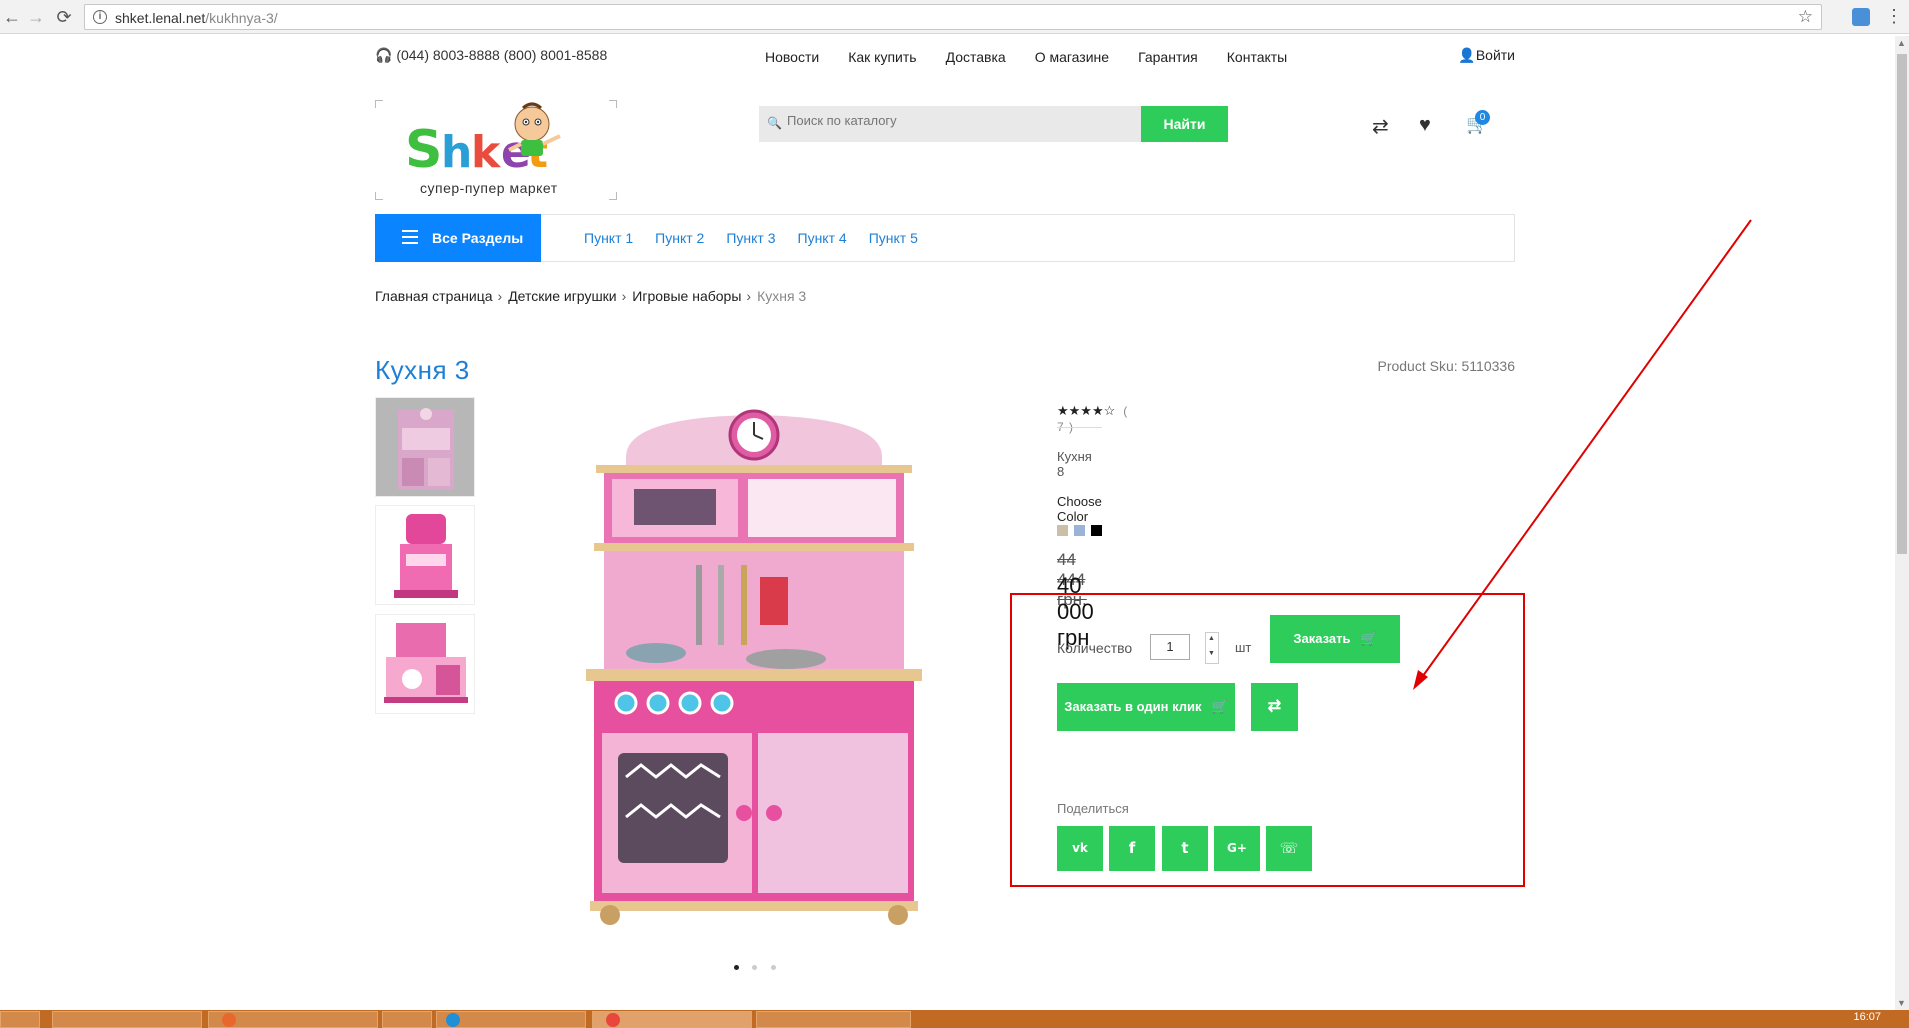 The height and width of the screenshot is (1028, 1909). I want to click on chrome-icon, so click(613, 1020).